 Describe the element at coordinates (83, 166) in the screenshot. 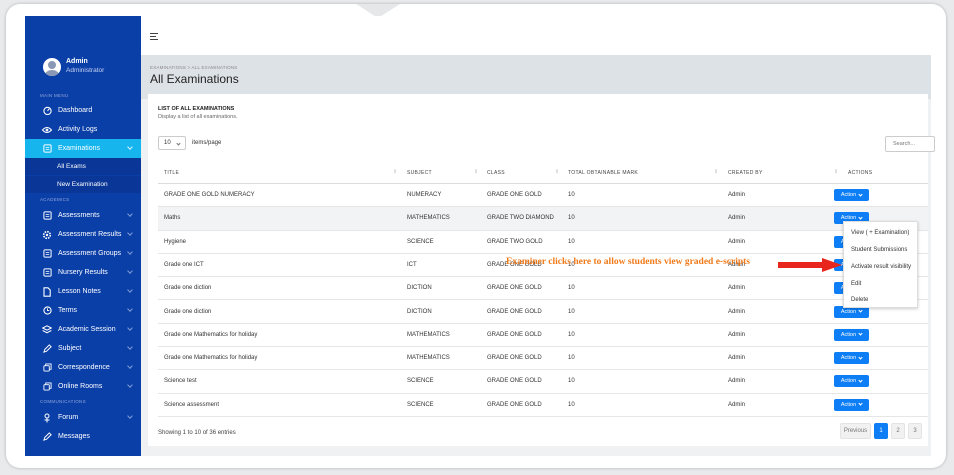

I see `sidebar-subitem-all-exams: All Exams` at that location.